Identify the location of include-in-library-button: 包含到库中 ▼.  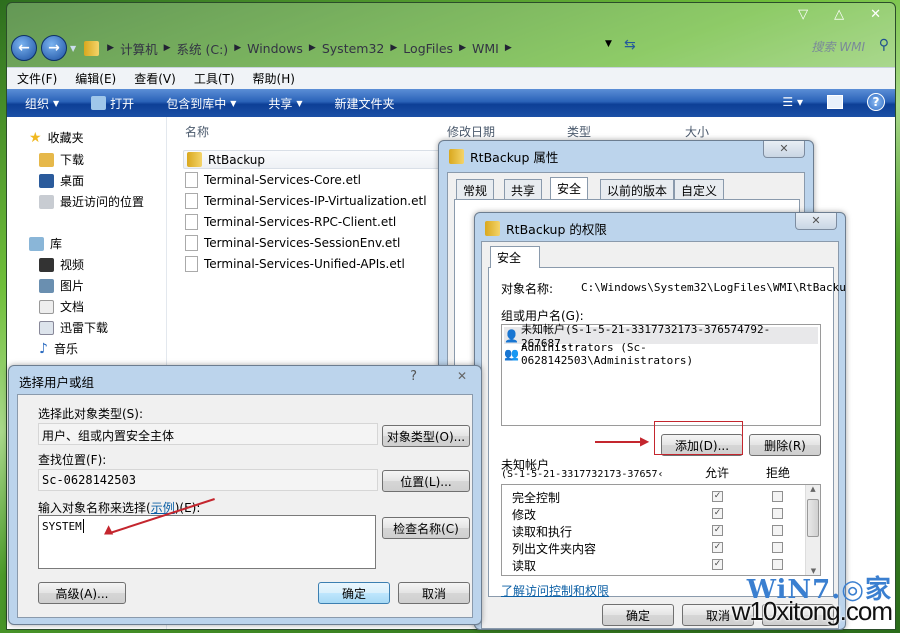
(199, 103).